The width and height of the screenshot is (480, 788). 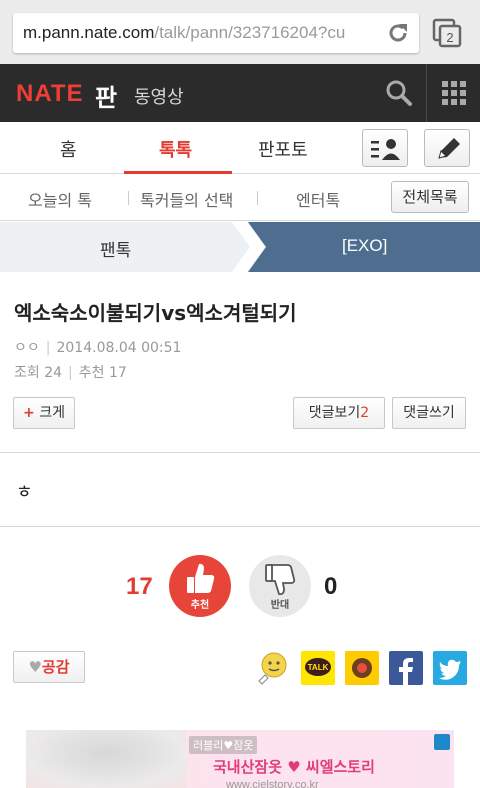 I want to click on plus-icon: +, so click(x=29, y=413).